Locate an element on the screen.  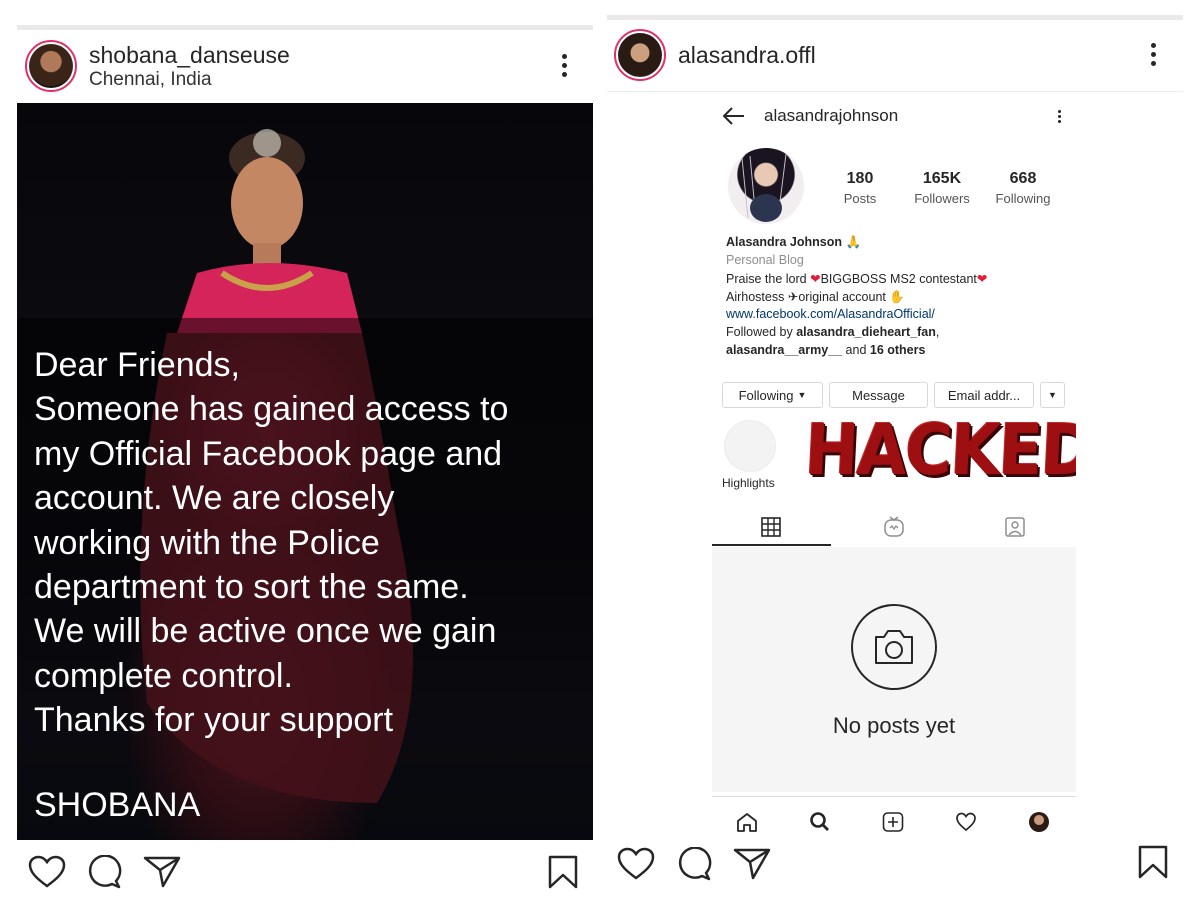
message-button: Message is located at coordinates (878, 395).